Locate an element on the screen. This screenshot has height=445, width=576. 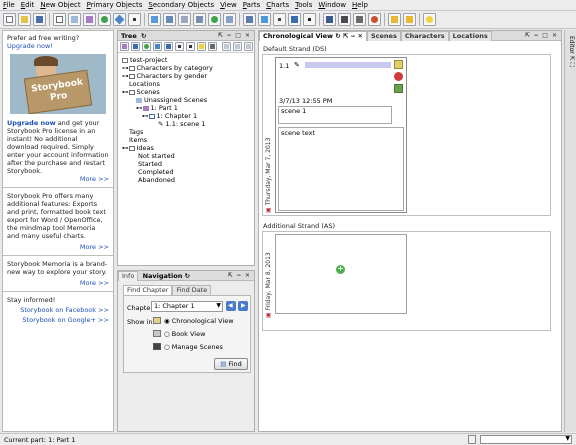
chart2-icon is located at coordinates (169, 19).